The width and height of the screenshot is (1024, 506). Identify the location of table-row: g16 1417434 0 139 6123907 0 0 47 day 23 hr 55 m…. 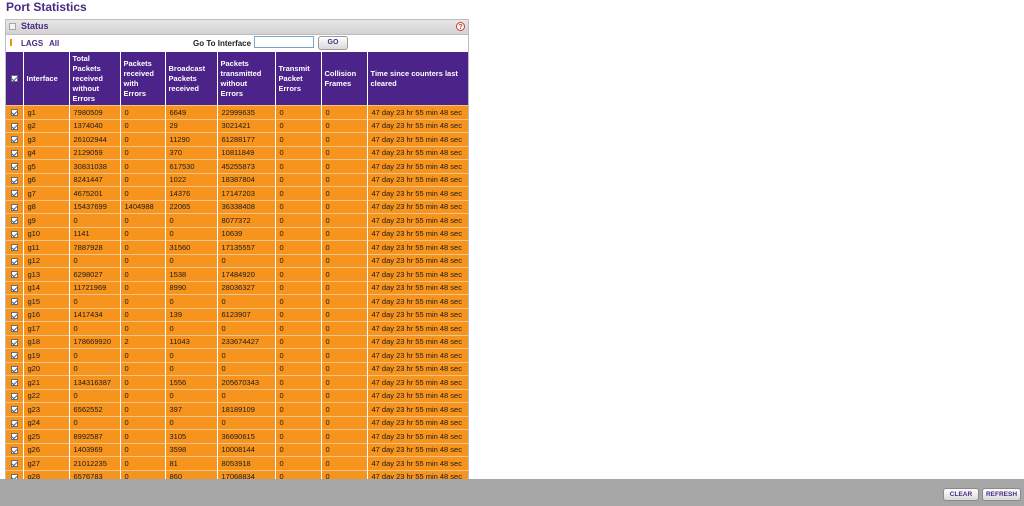
(237, 314).